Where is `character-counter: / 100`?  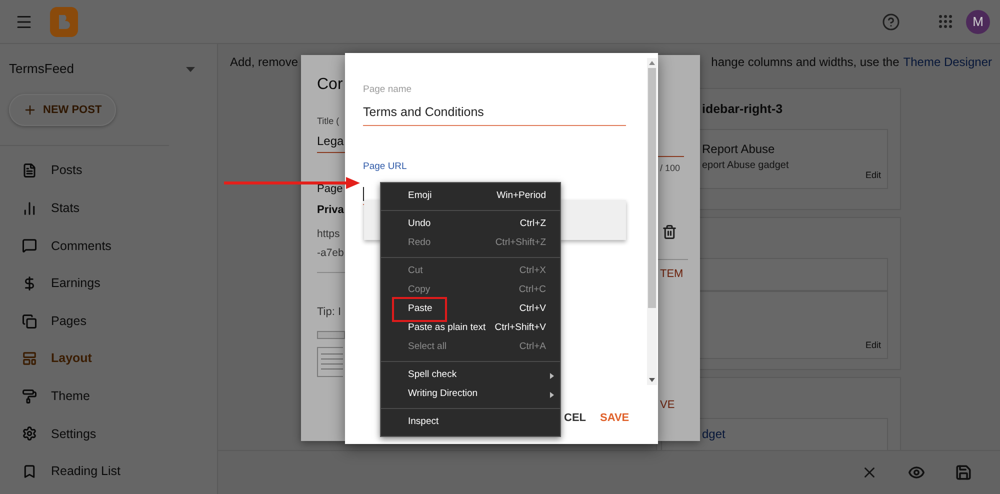
character-counter: / 100 is located at coordinates (671, 168).